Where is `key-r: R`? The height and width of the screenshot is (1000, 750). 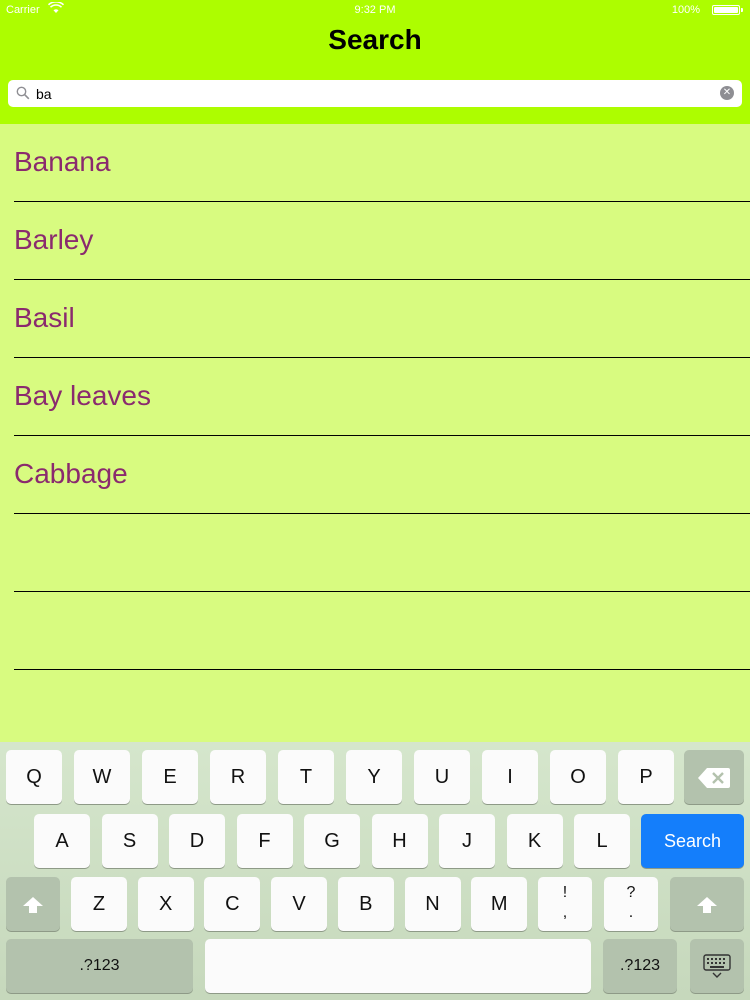
key-r: R is located at coordinates (238, 777).